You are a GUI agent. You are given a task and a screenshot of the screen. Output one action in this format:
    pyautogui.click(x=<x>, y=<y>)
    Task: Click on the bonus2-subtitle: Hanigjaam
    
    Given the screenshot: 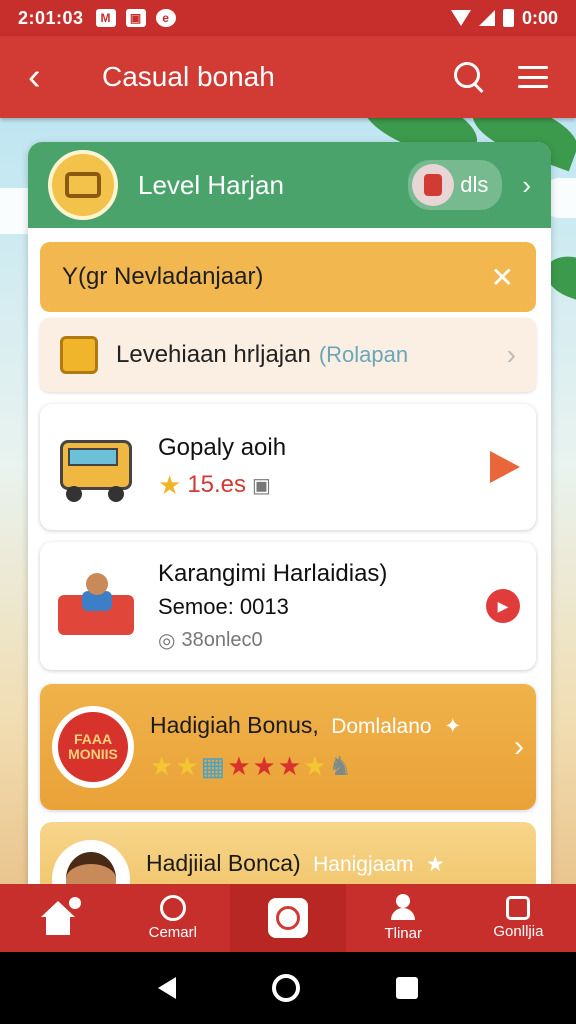 What is the action you would take?
    pyautogui.click(x=363, y=864)
    